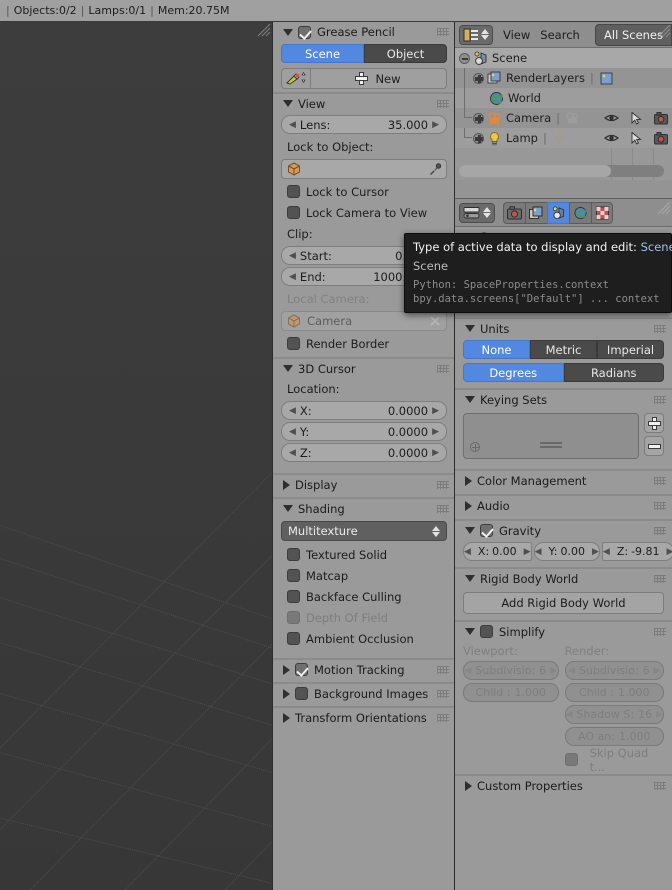 Image resolution: width=672 pixels, height=890 pixels. Describe the element at coordinates (496, 349) in the screenshot. I see `units-none: None` at that location.